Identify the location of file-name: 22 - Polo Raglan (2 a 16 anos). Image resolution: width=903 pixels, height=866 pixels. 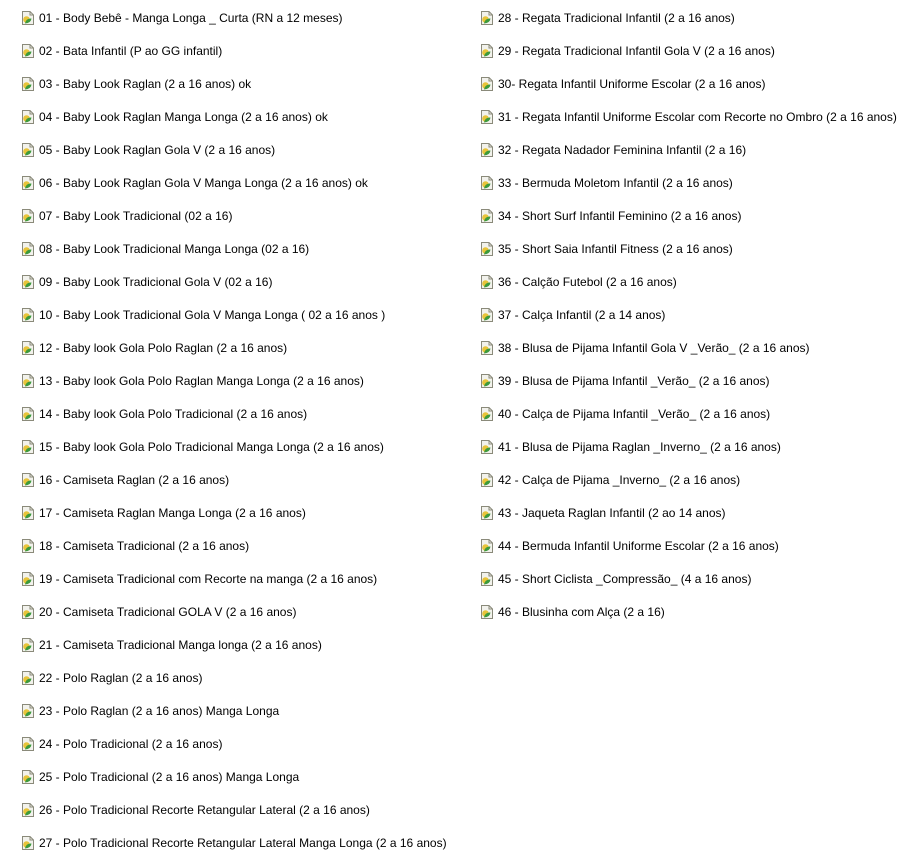
(121, 678).